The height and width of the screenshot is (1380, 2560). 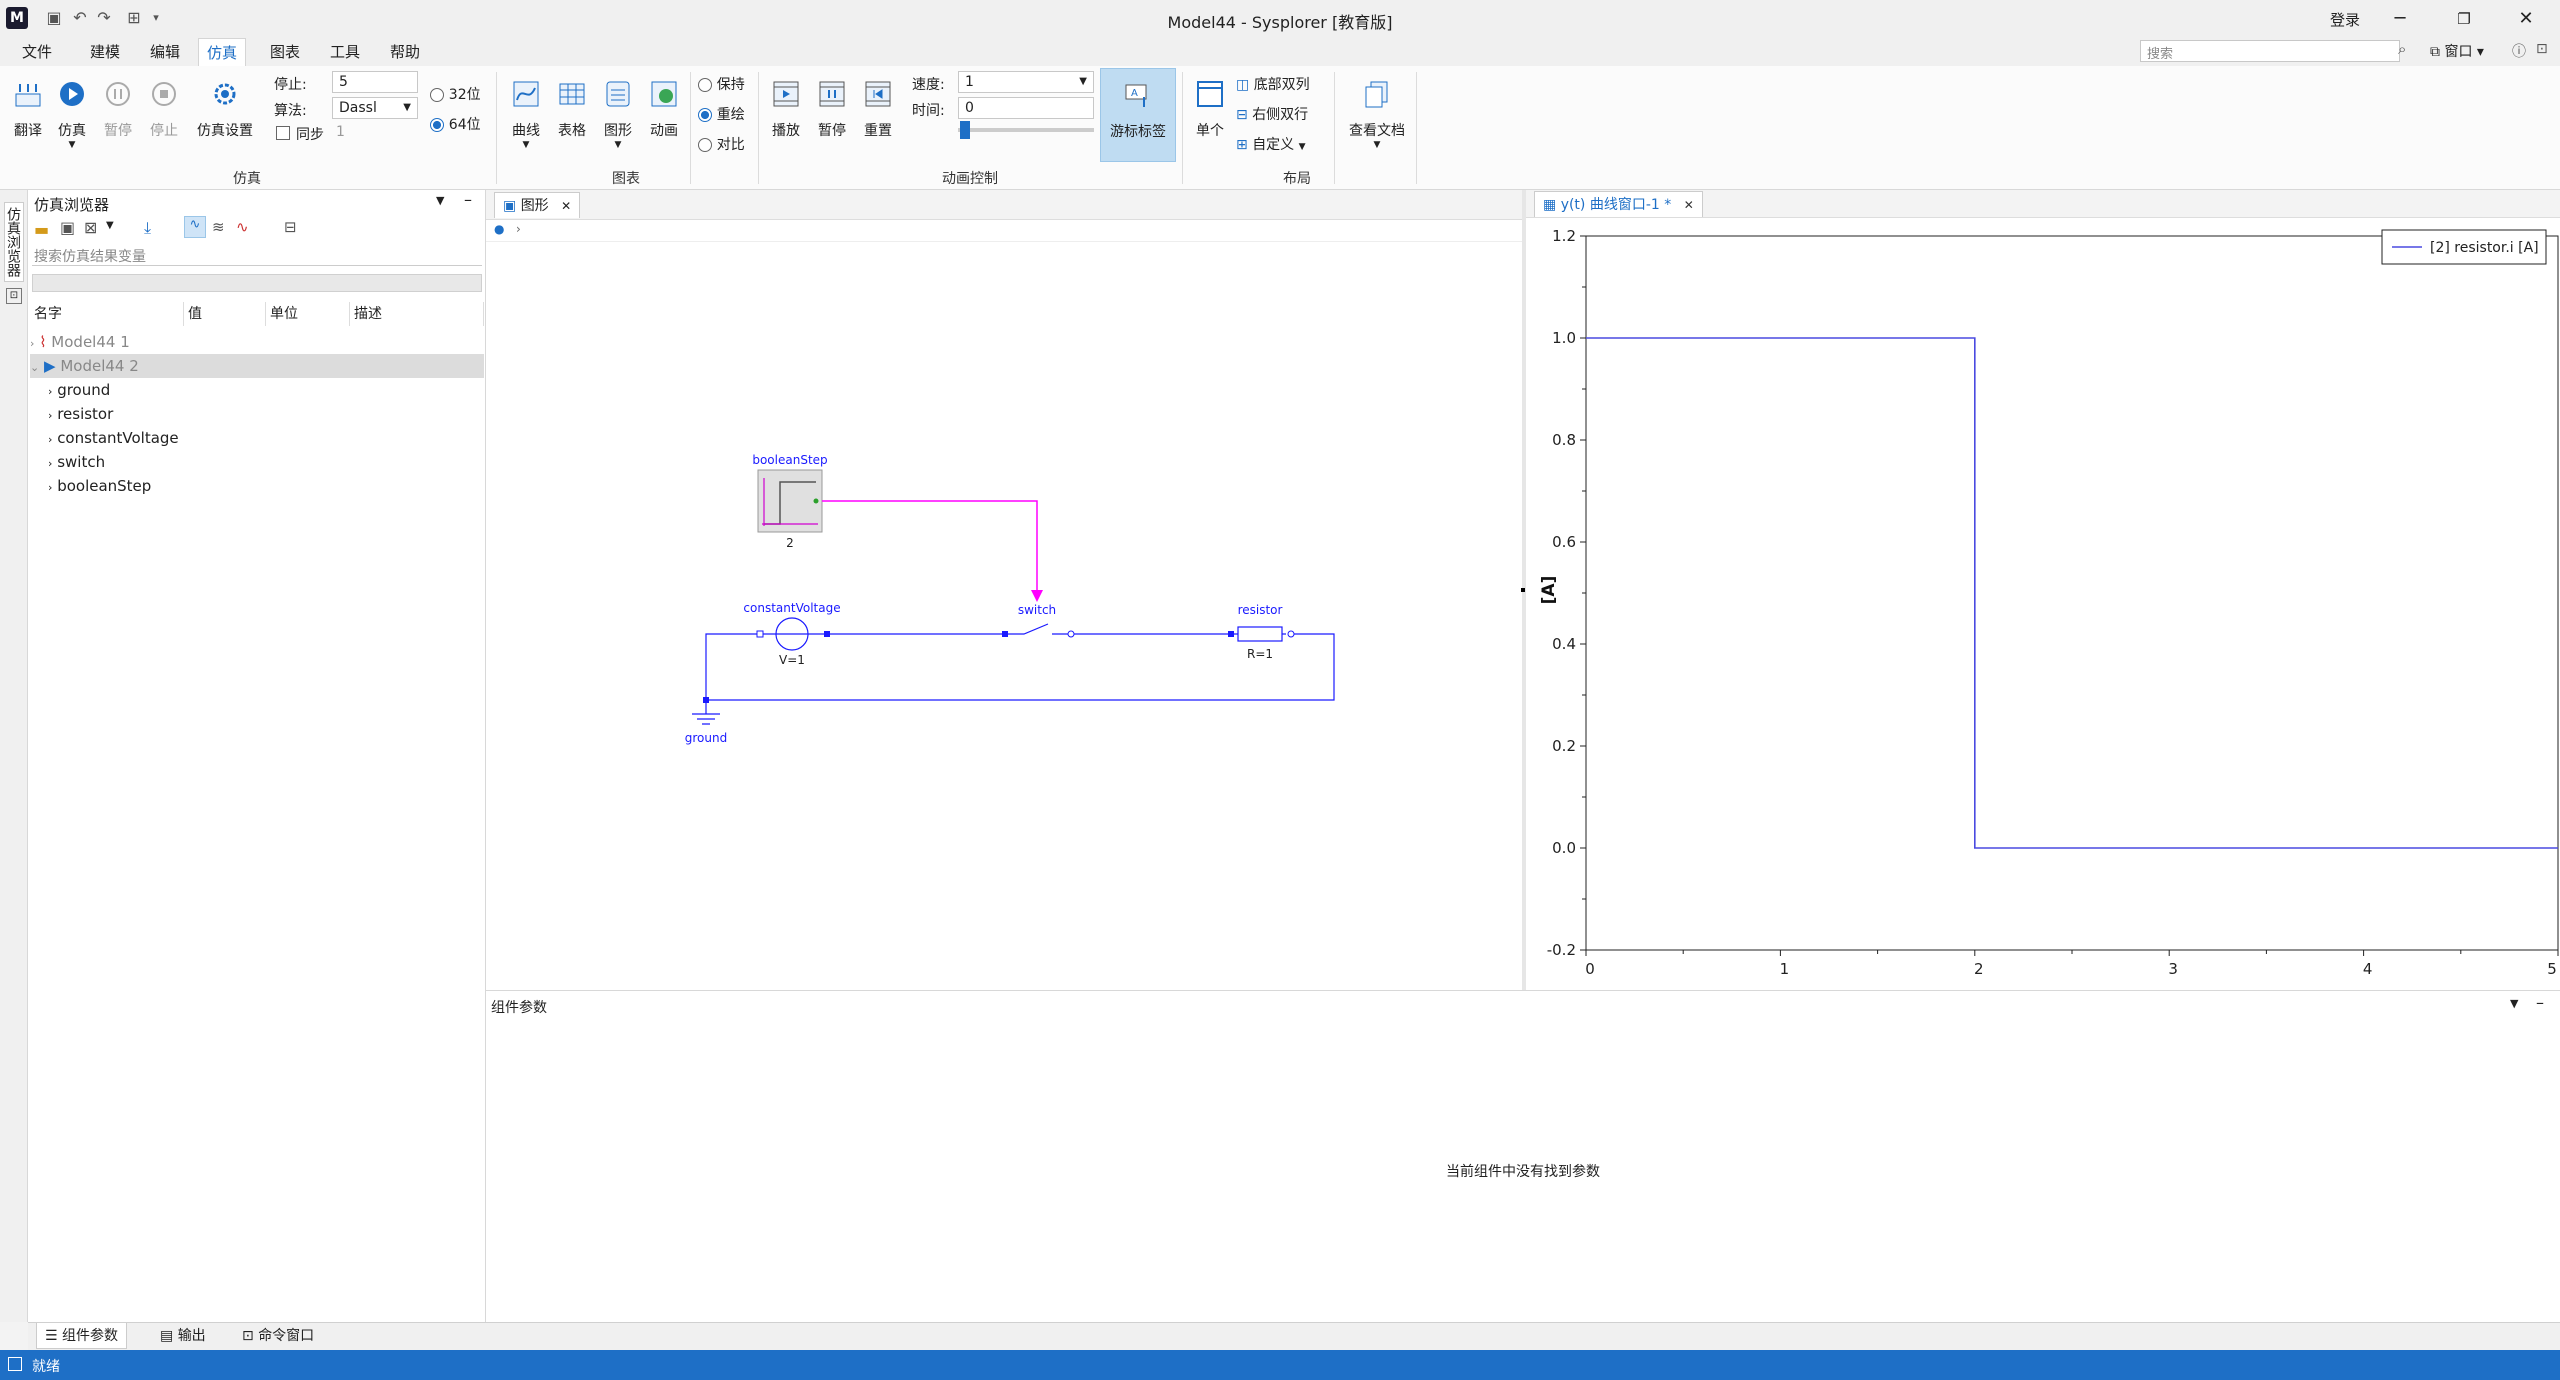 What do you see at coordinates (1618, 204) in the screenshot?
I see `tab-plot-window: ▦ y(t) 曲线窗口-1 * ✕` at bounding box center [1618, 204].